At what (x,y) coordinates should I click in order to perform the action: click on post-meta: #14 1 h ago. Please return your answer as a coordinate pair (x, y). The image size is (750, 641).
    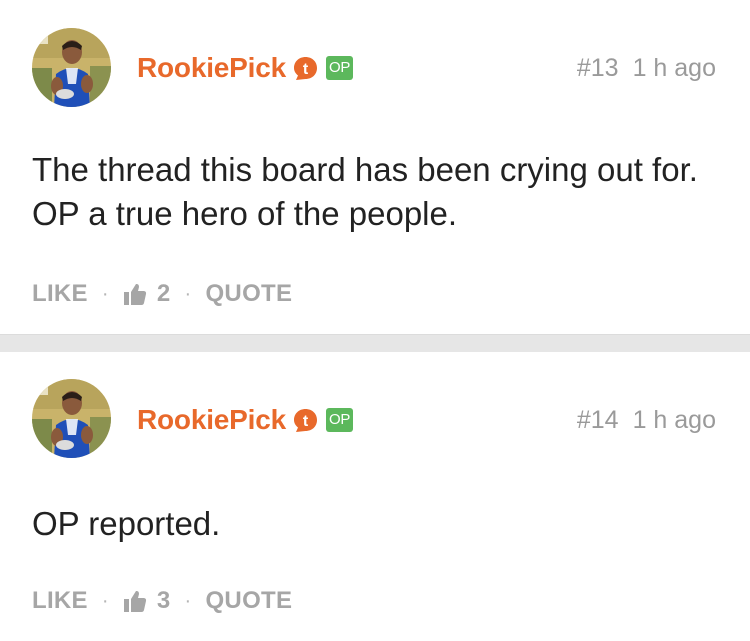
    Looking at the image, I should click on (646, 420).